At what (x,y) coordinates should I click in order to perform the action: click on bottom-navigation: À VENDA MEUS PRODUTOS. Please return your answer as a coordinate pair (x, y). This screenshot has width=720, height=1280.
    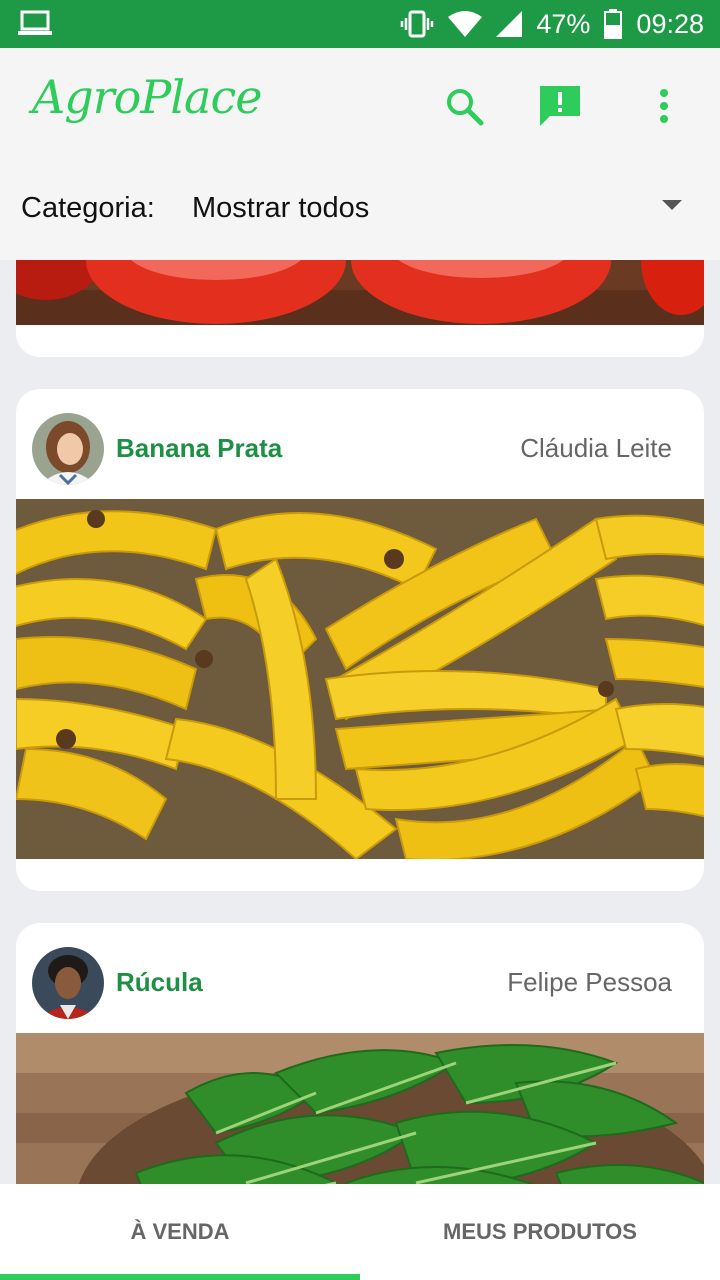
    Looking at the image, I should click on (360, 1232).